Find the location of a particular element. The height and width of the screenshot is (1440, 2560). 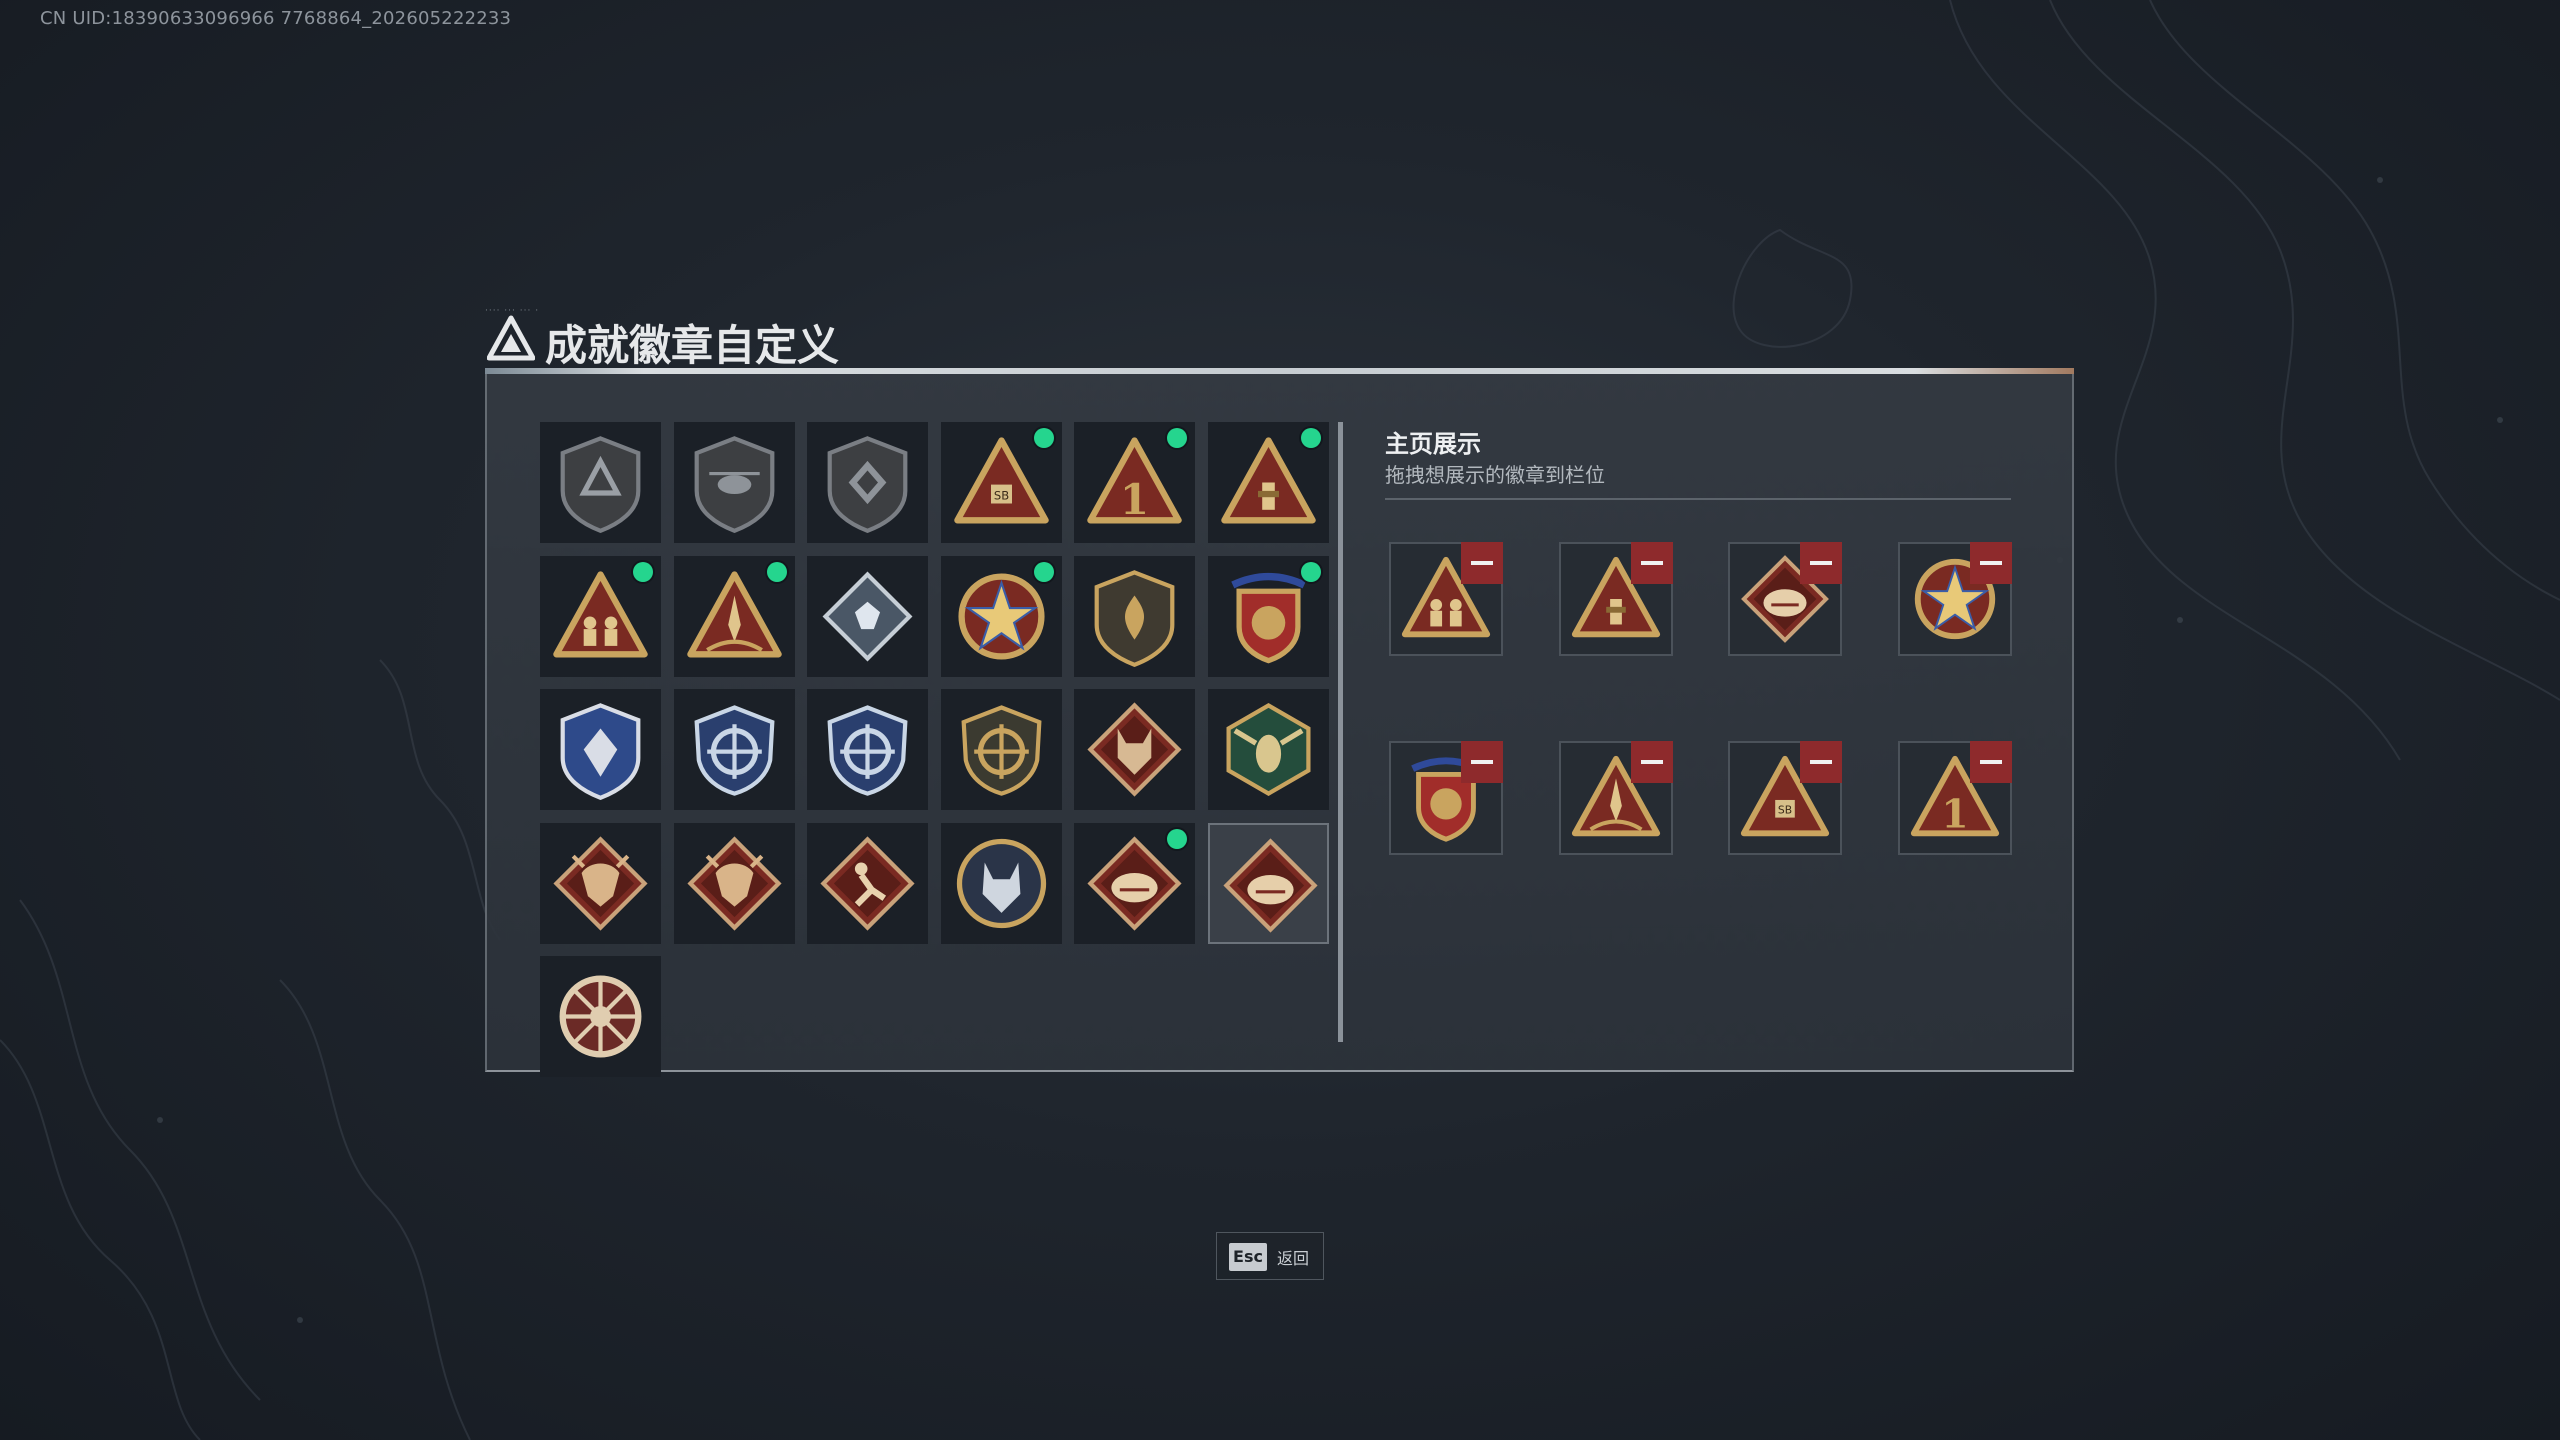

runner-diamond-badge-icon is located at coordinates (867, 883).